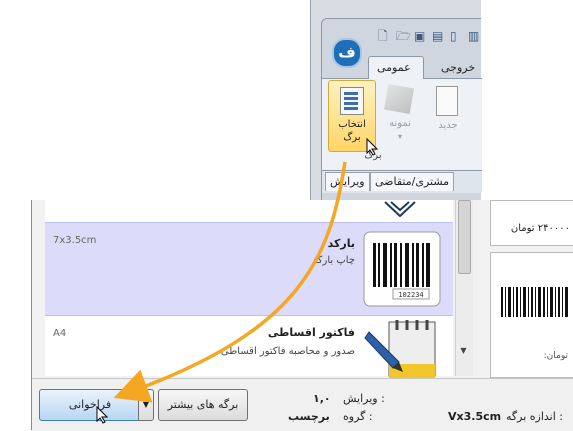 The image size is (573, 431). What do you see at coordinates (448, 125) in the screenshot?
I see `new-label: جدید` at bounding box center [448, 125].